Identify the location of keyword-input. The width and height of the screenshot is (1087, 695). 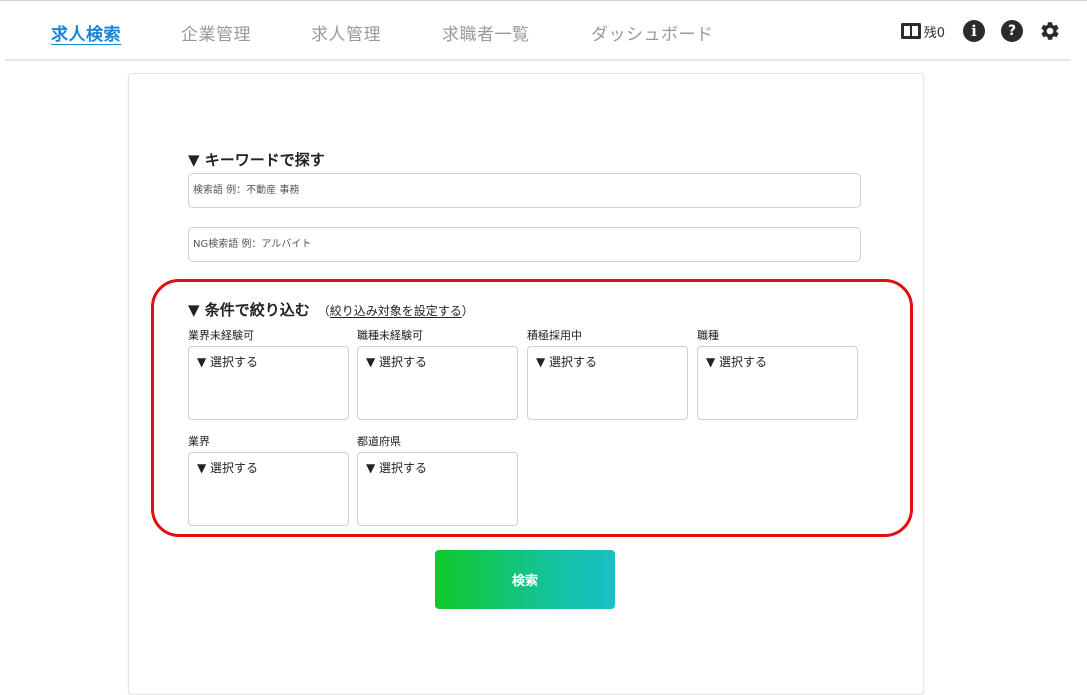
(524, 190).